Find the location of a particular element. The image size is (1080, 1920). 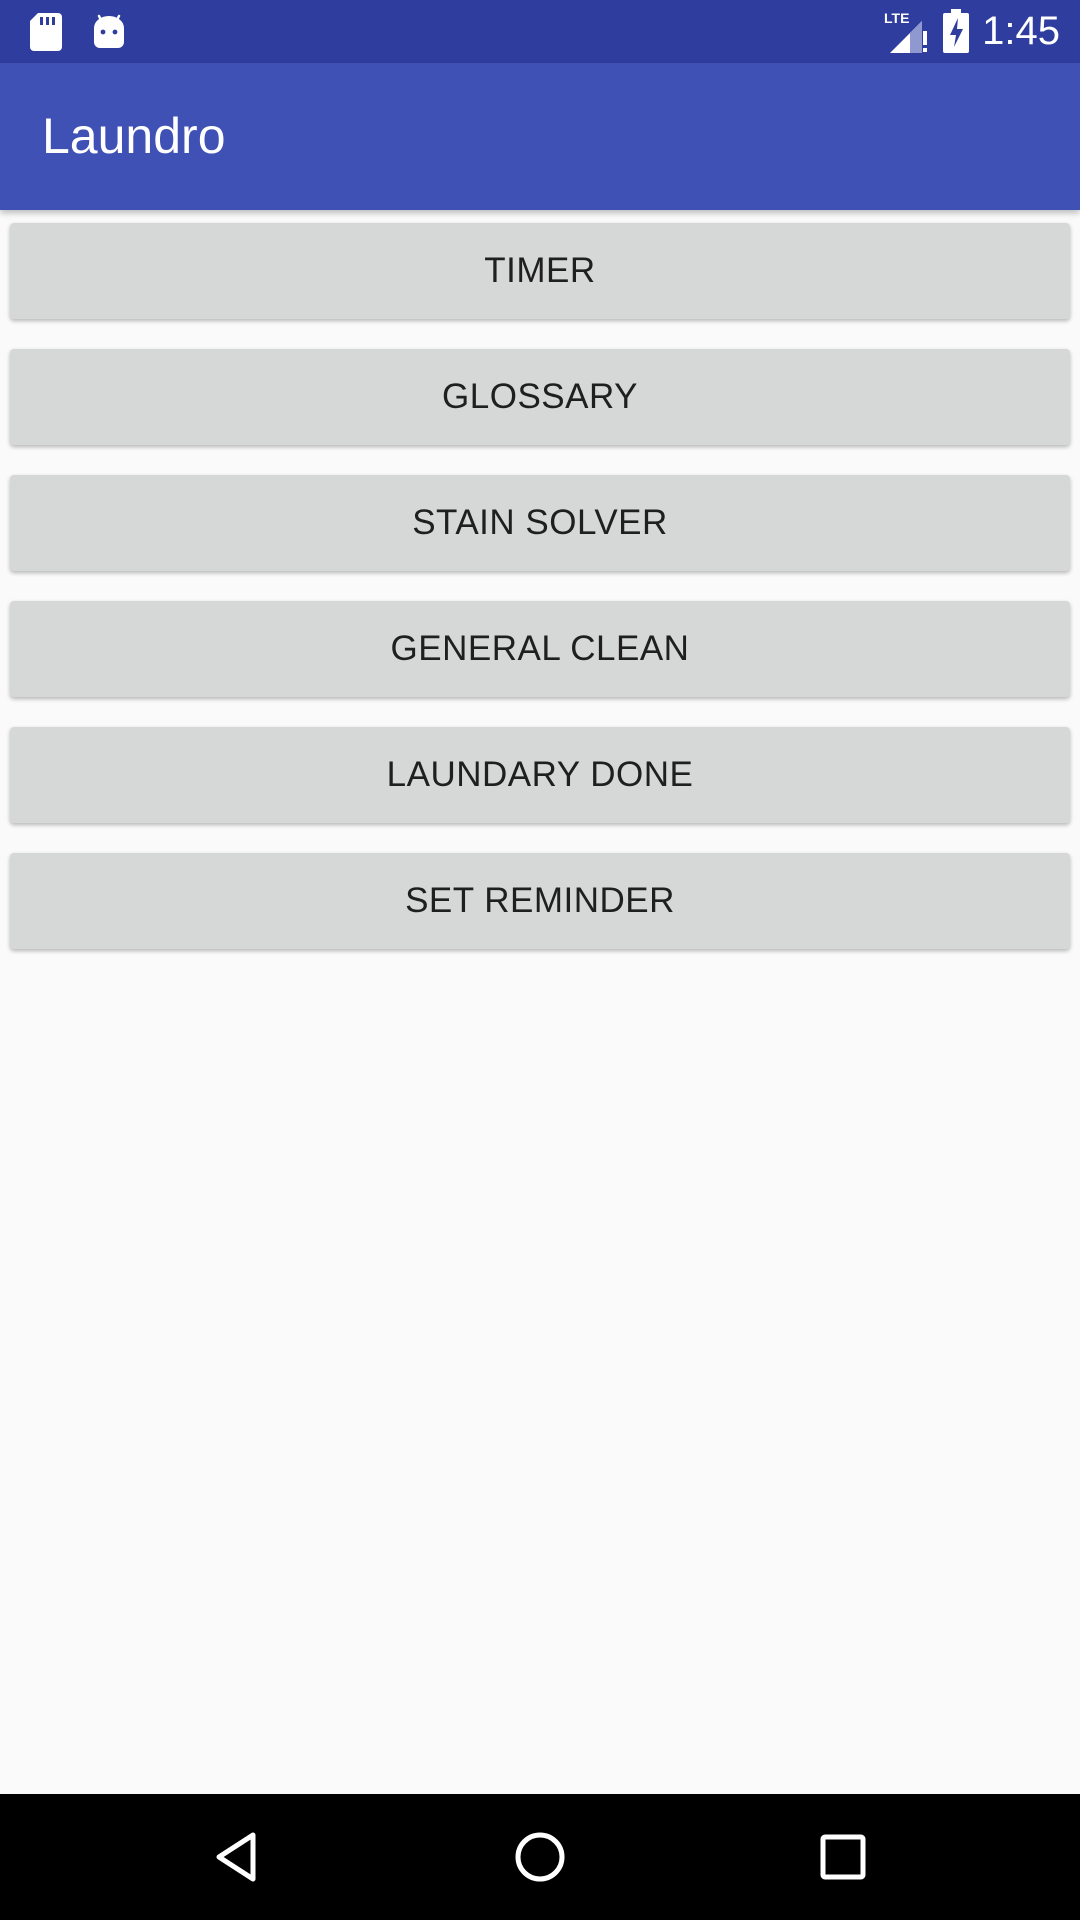

lte-signal-icon: LTE is located at coordinates (906, 31).